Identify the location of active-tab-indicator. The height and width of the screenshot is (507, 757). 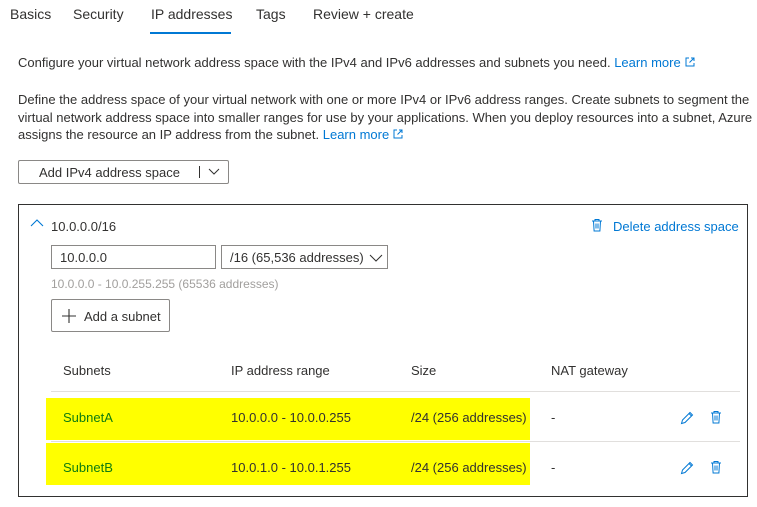
(190, 33).